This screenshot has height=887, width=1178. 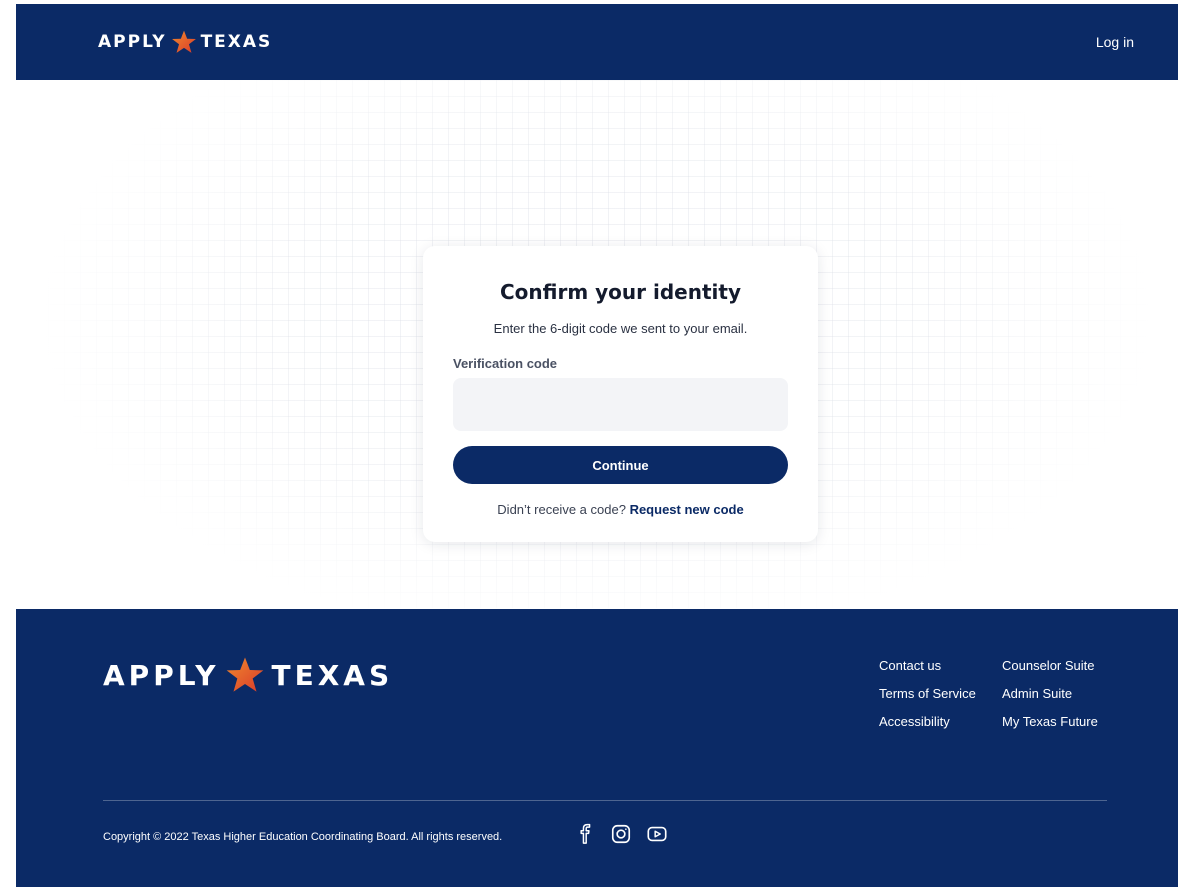 I want to click on verification-code-label: Verification code, so click(x=505, y=363).